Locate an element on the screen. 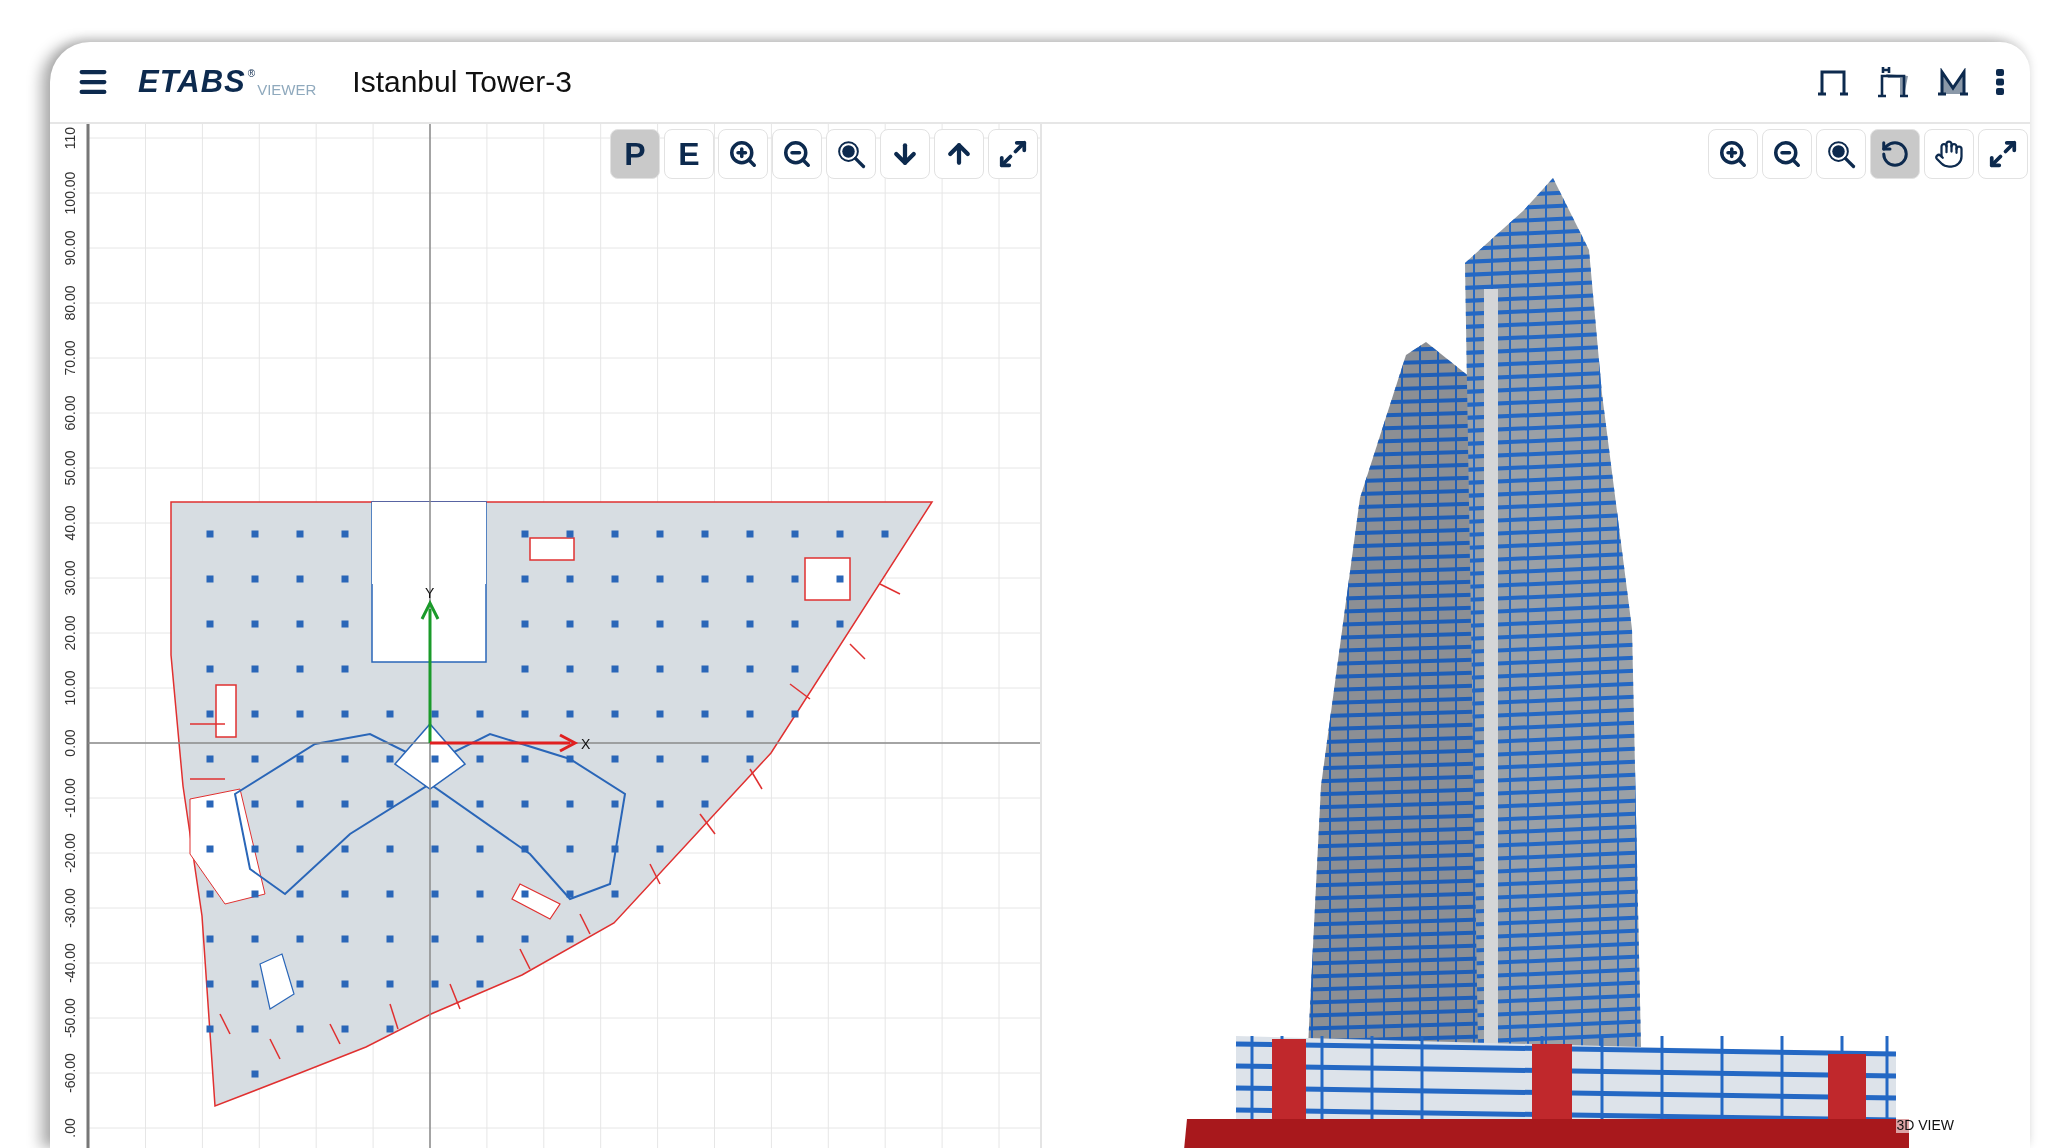 This screenshot has width=2048, height=1148. pan-hand-icon is located at coordinates (1949, 154).